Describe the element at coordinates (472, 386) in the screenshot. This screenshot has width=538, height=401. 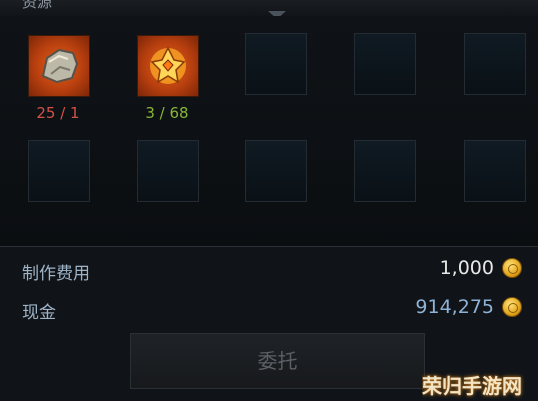
I see `site-watermark: 荣归手游网` at that location.